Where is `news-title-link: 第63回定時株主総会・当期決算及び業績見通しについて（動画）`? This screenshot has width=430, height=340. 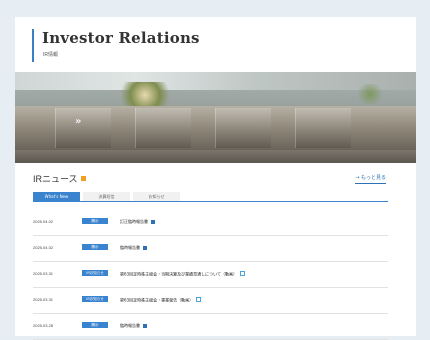 news-title-link: 第63回定時株主総会・当期決算及び業績見通しについて（動画） is located at coordinates (182, 274).